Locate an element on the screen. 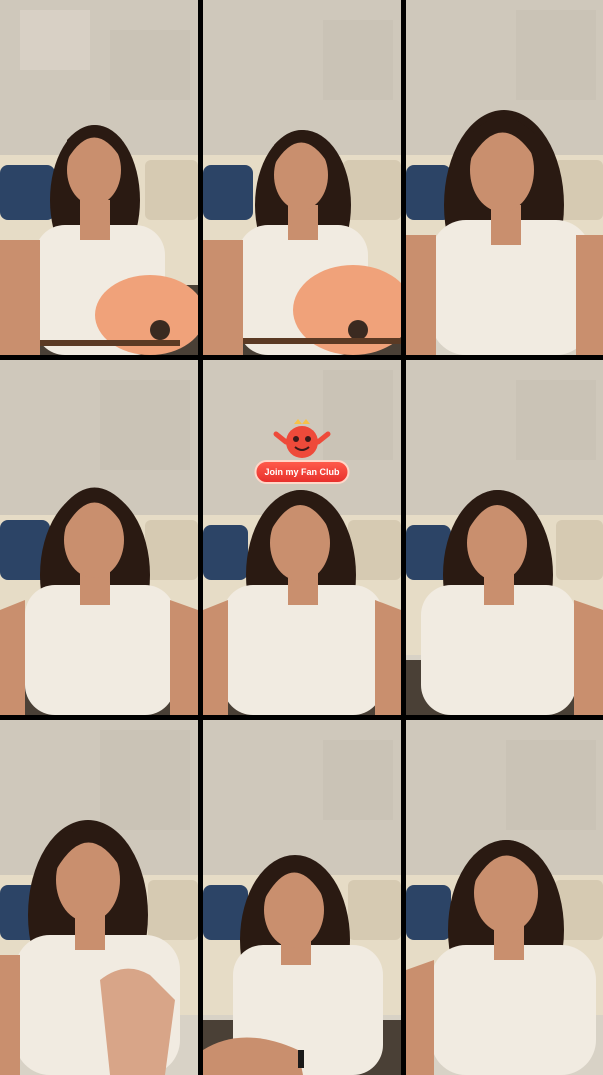  fan-club-sticker: Join my Fan Club is located at coordinates (302, 453).